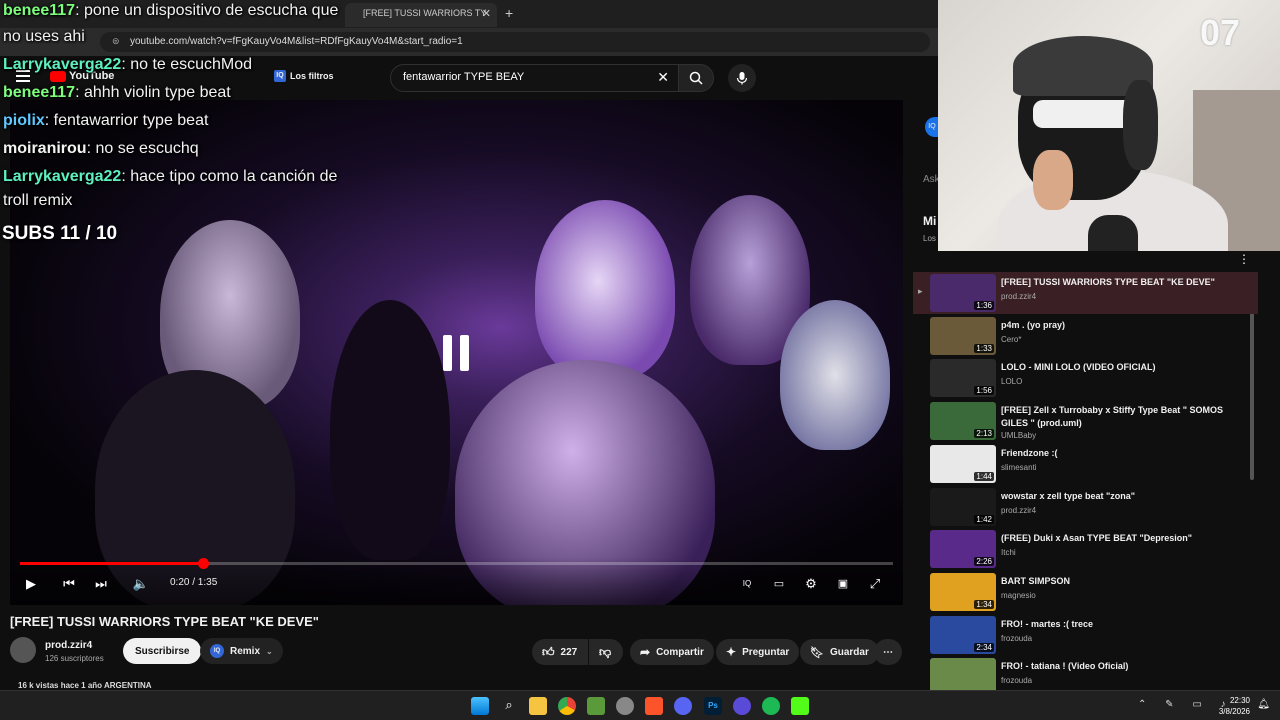 Image resolution: width=1280 pixels, height=720 pixels. I want to click on dislike-button: 👎︎, so click(606, 652).